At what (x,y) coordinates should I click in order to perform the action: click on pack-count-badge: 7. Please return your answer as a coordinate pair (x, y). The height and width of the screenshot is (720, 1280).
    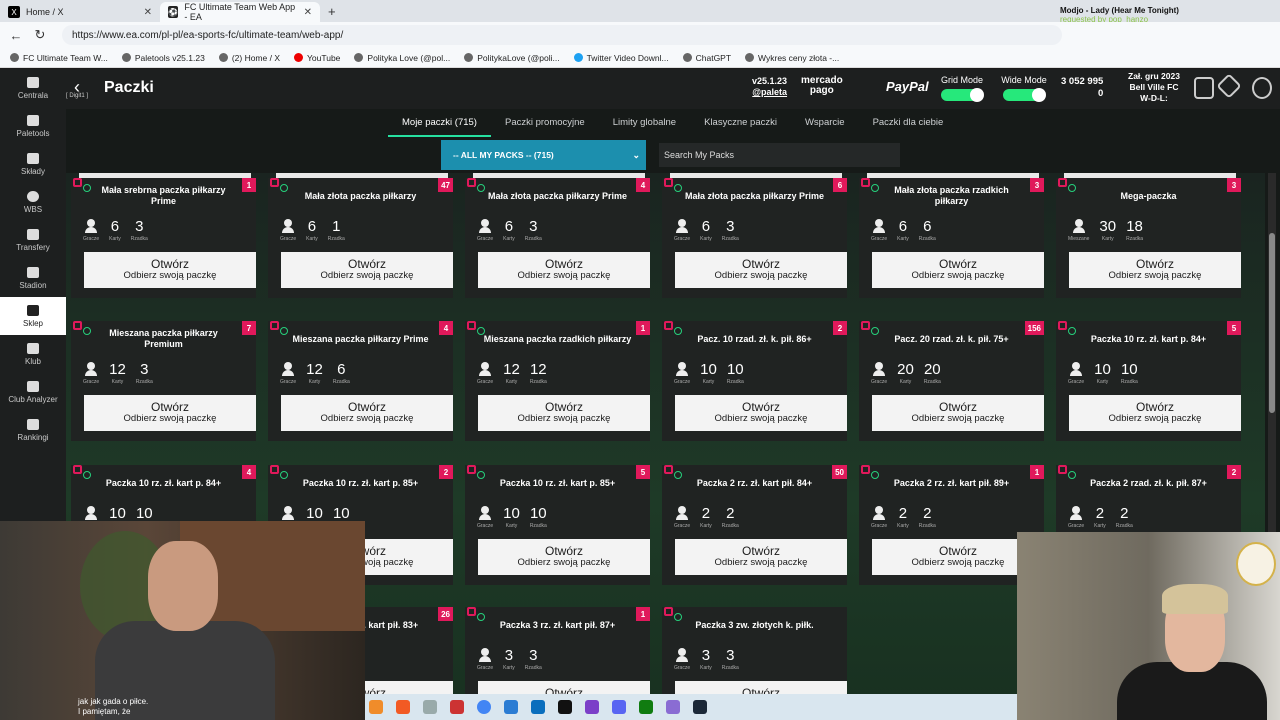
    Looking at the image, I should click on (249, 328).